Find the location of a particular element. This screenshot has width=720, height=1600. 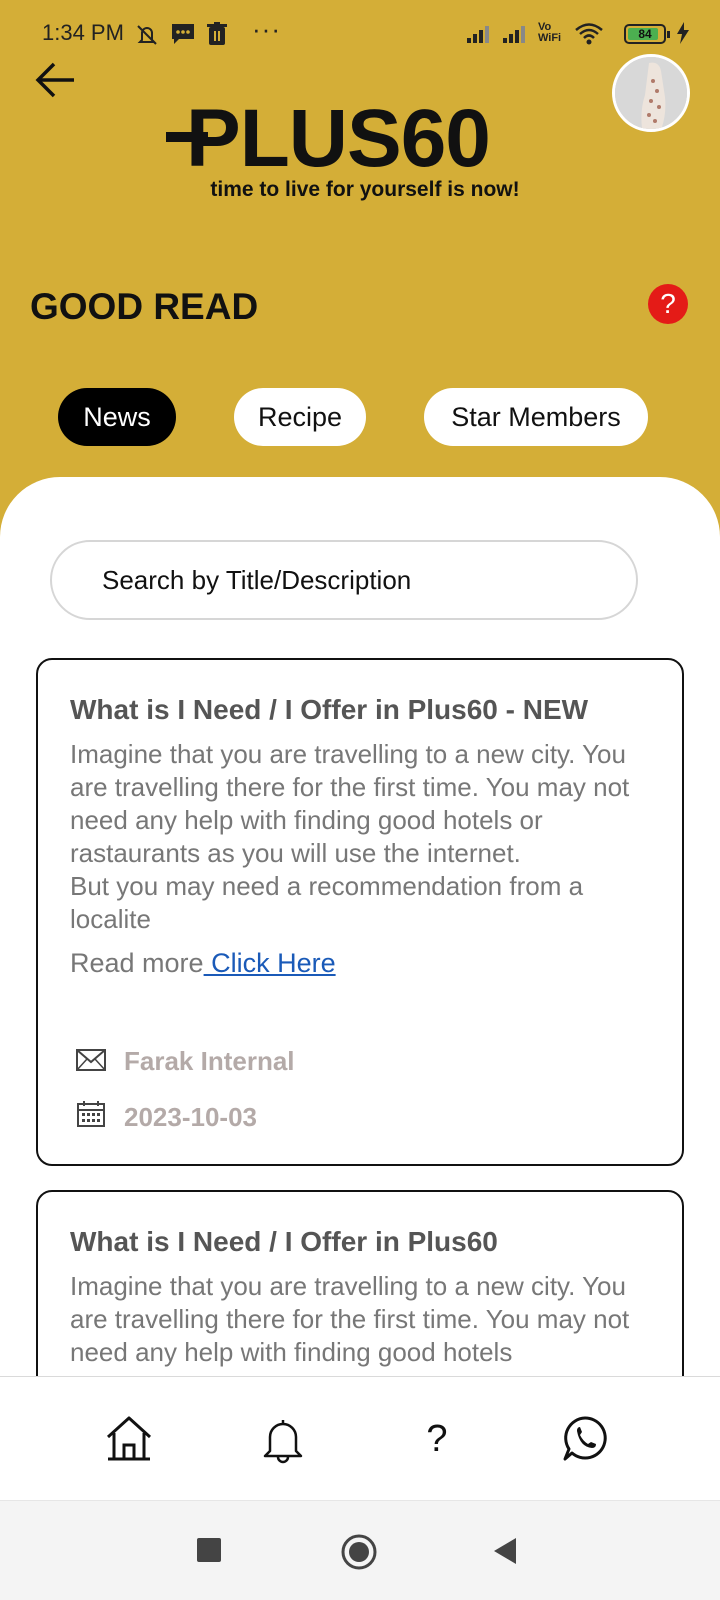

article-author: Farak Internal is located at coordinates (209, 1061).